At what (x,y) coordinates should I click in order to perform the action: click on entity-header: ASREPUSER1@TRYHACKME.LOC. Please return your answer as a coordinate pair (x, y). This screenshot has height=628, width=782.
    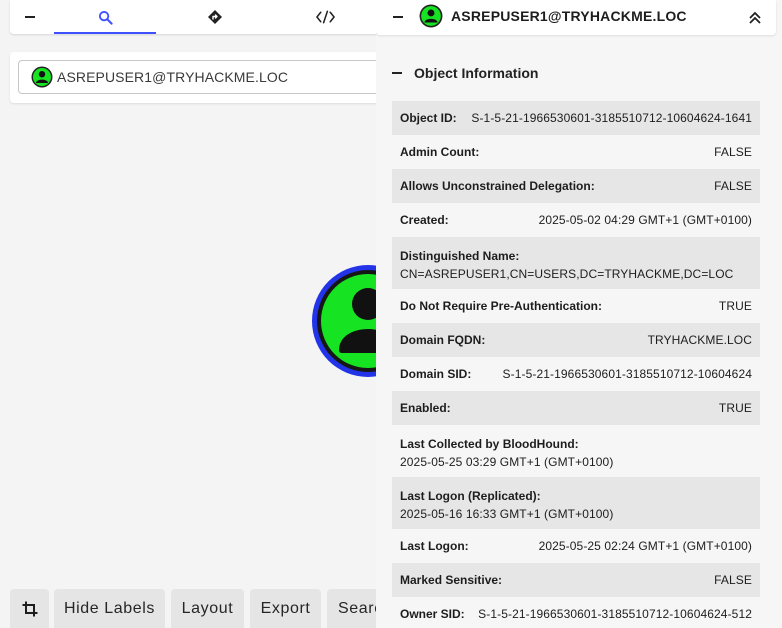
    Looking at the image, I should click on (576, 17).